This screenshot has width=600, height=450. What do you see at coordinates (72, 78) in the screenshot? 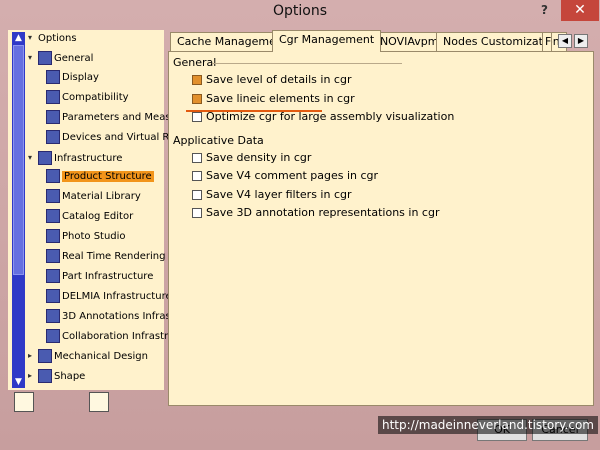
I see `tree-item-display: Display` at bounding box center [72, 78].